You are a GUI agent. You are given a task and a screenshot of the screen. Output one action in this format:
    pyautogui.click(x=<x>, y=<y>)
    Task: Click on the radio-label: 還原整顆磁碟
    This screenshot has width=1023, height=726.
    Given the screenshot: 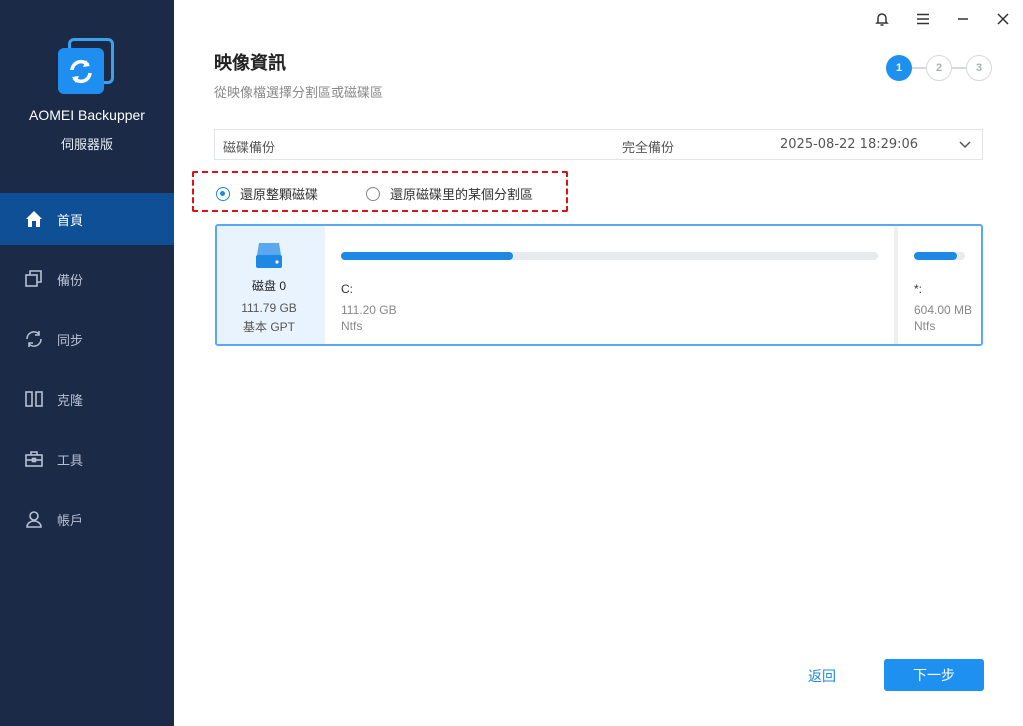 What is the action you would take?
    pyautogui.click(x=279, y=195)
    